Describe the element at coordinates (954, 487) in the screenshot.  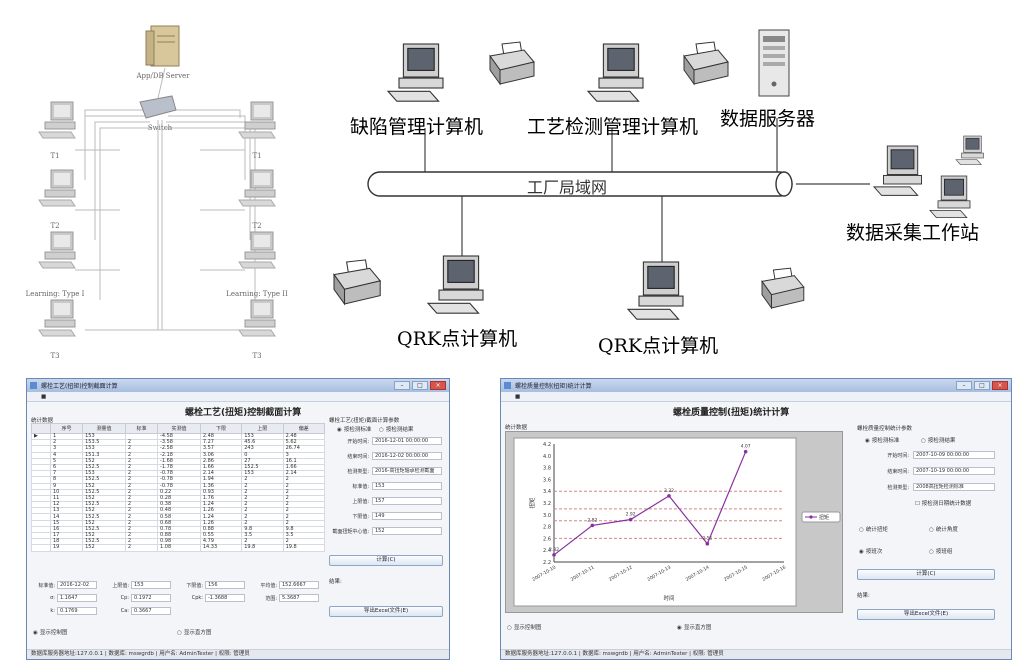
I see `param-input: 2008高扭矩检测标准` at that location.